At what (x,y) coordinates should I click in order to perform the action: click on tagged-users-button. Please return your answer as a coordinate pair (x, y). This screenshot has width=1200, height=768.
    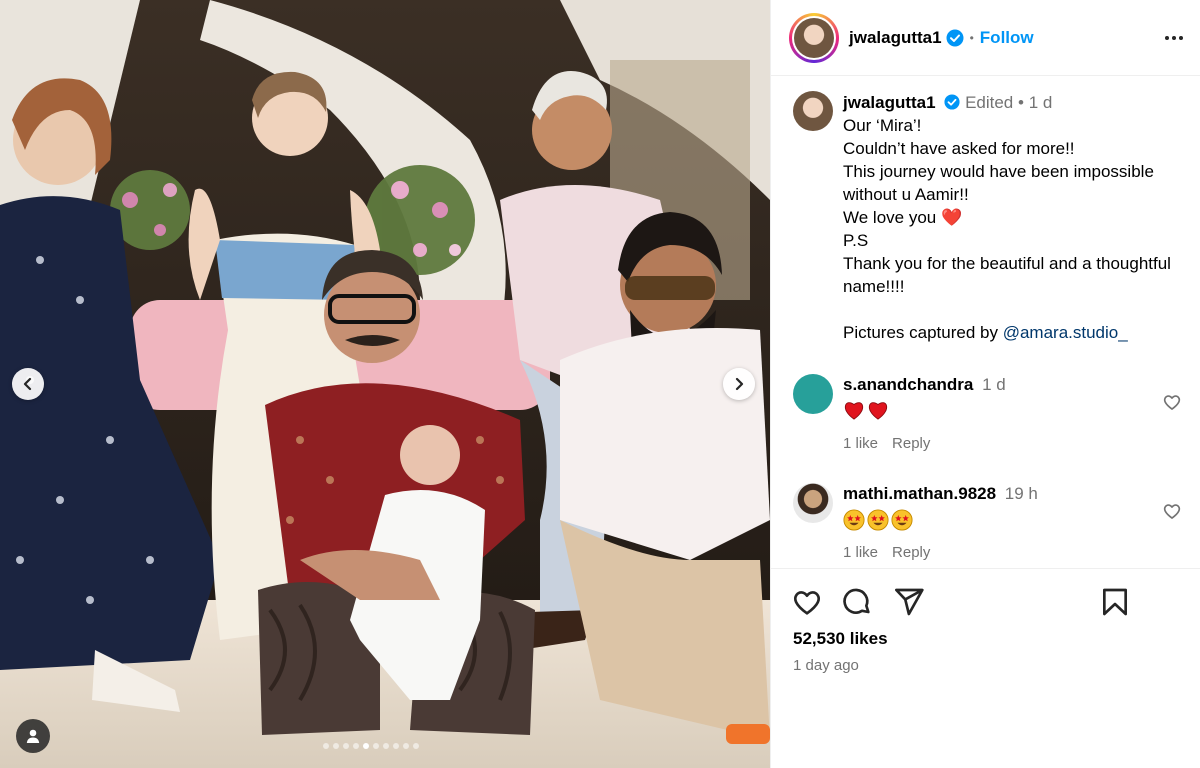
    Looking at the image, I should click on (33, 736).